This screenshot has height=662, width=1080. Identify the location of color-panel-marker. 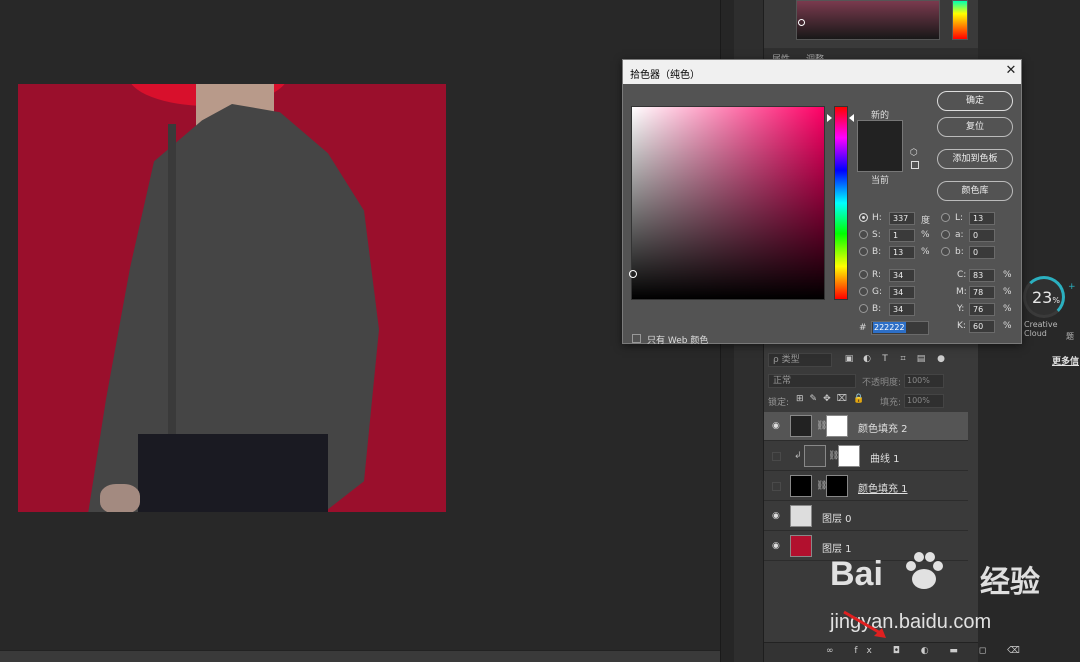
(801, 22).